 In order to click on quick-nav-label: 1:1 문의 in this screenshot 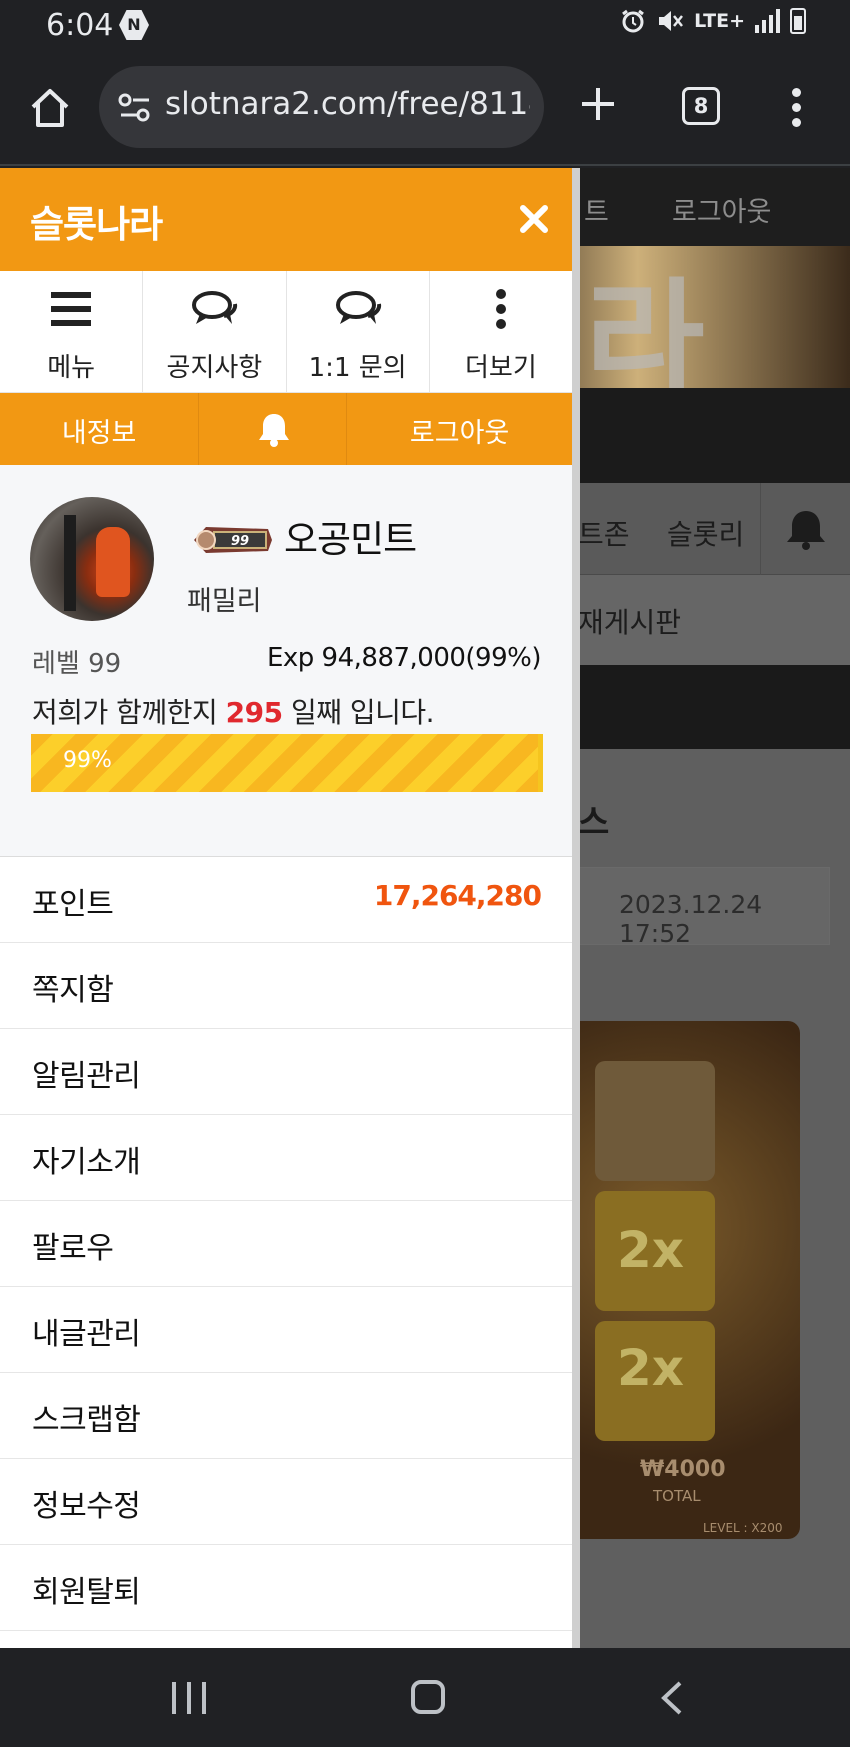, I will do `click(357, 368)`.